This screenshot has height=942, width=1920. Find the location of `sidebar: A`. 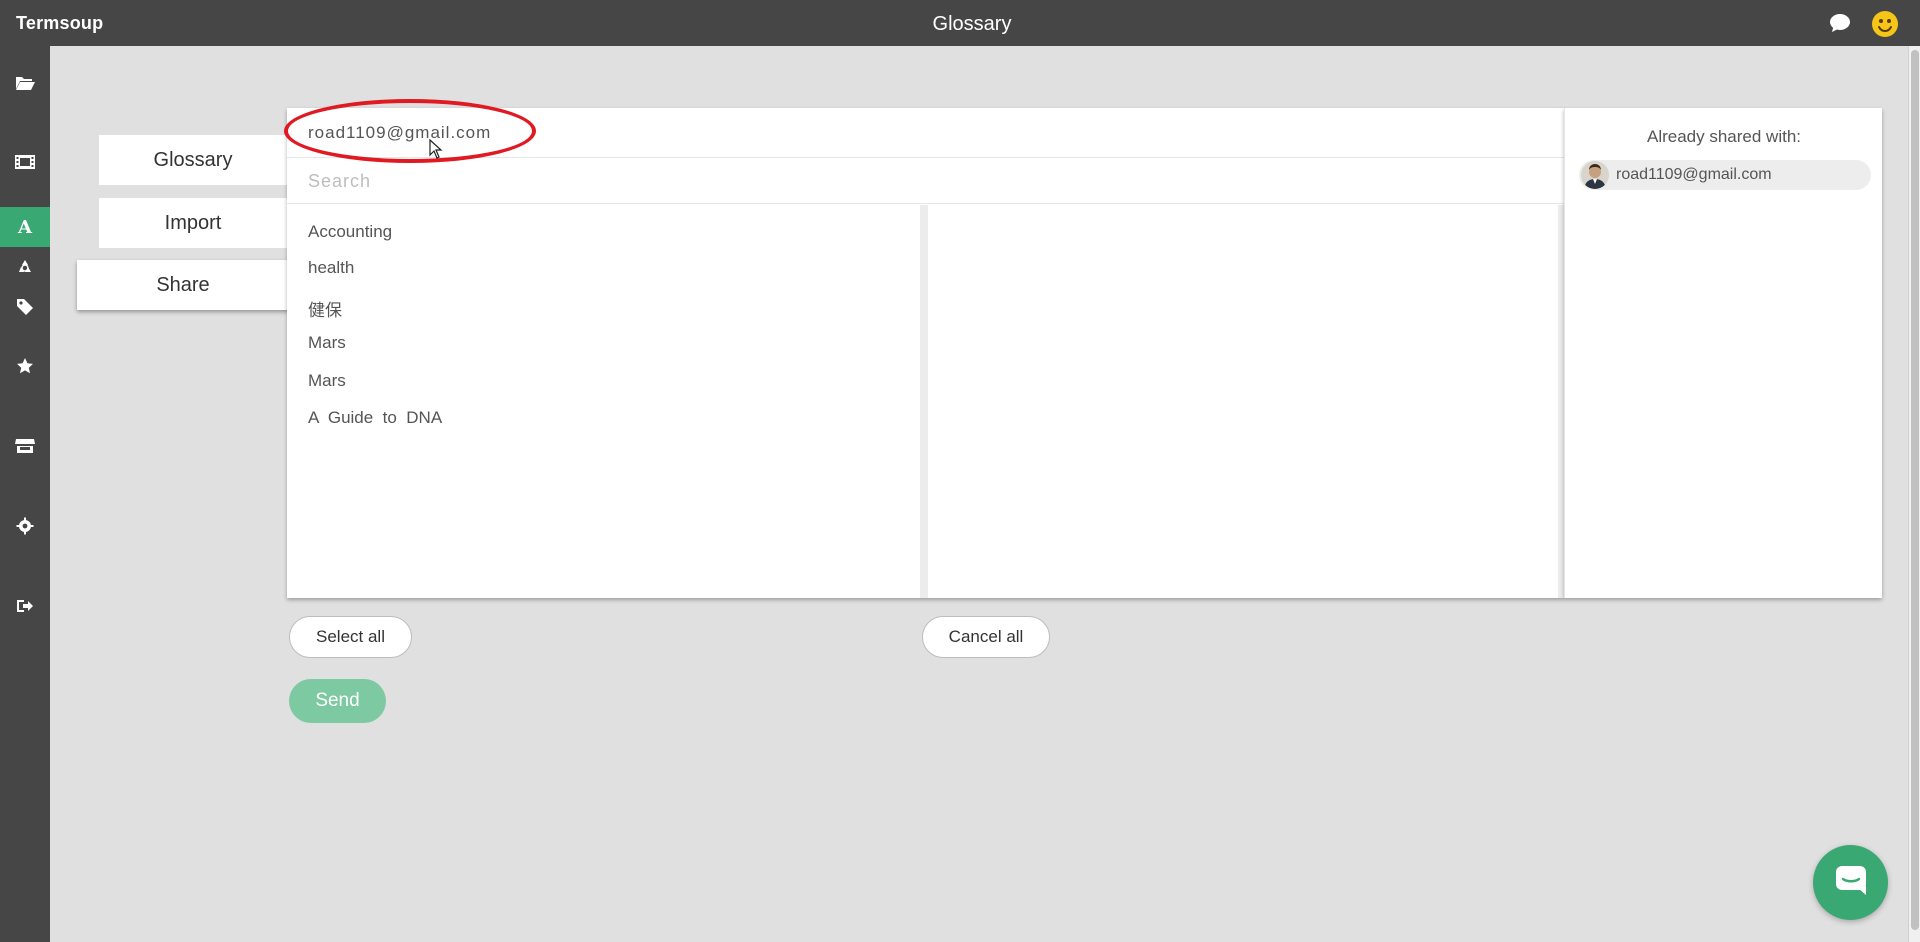

sidebar: A is located at coordinates (25, 494).